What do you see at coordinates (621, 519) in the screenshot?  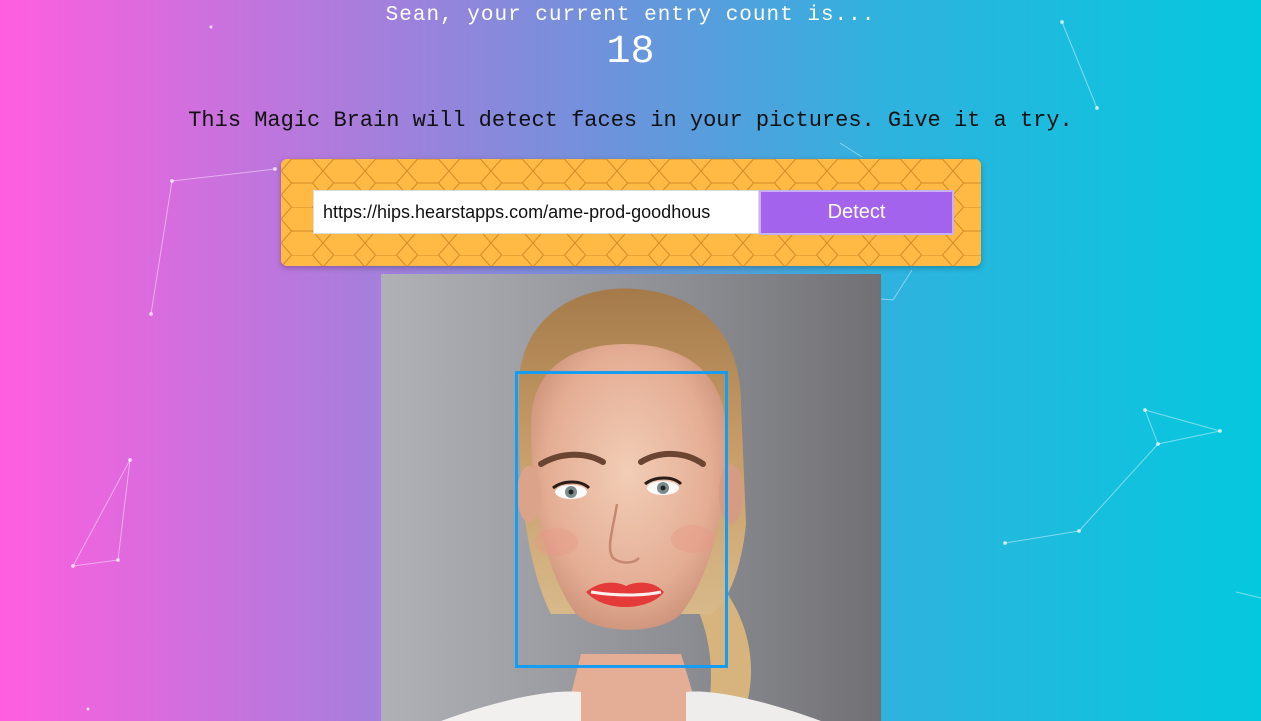 I see `face-bounding-box` at bounding box center [621, 519].